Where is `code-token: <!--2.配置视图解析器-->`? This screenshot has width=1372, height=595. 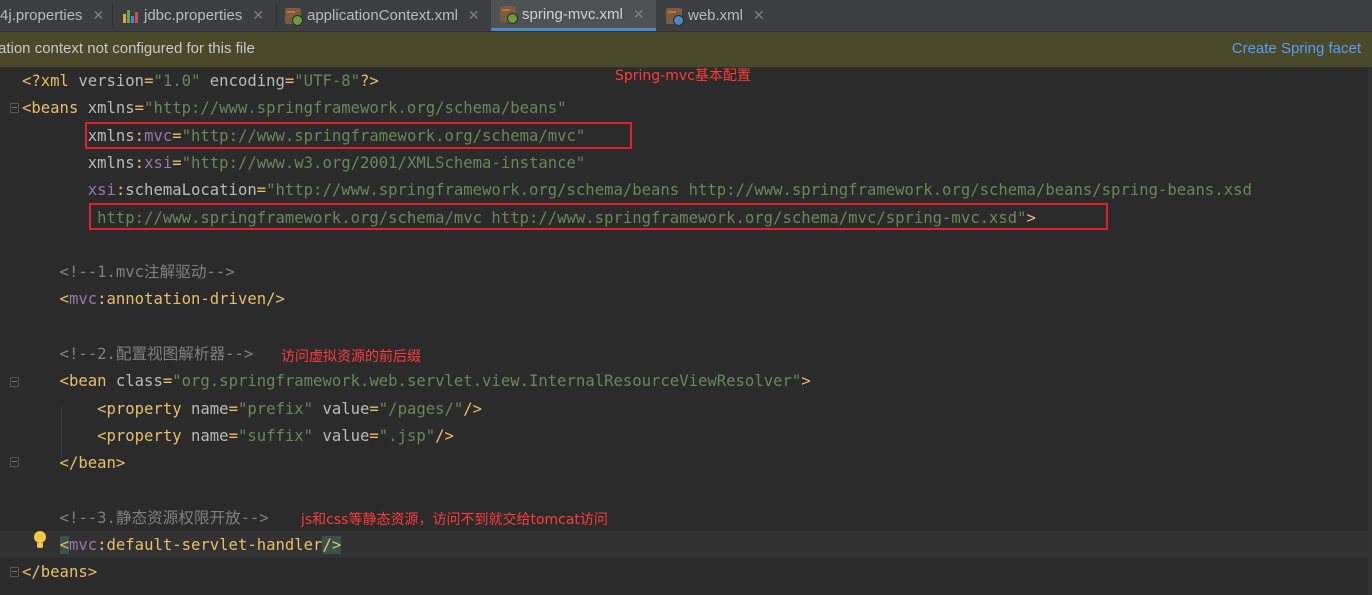
code-token: <!--2.配置视图解析器--> is located at coordinates (138, 354).